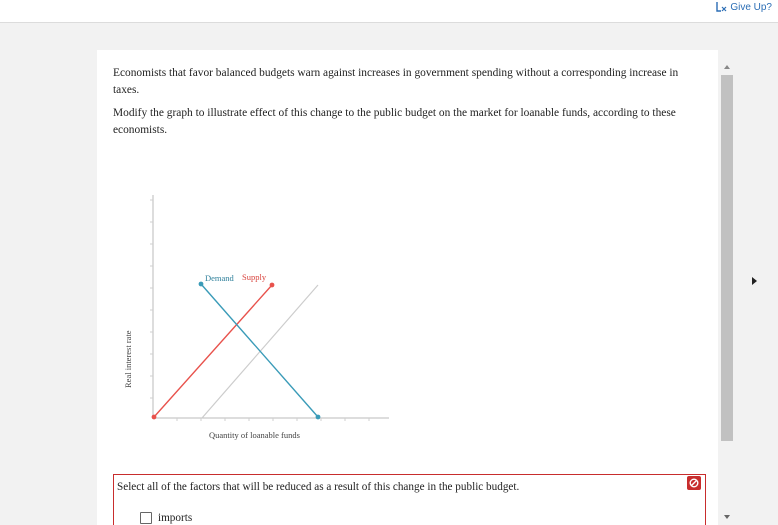 Image resolution: width=778 pixels, height=525 pixels. I want to click on scroll-up-icon, so click(727, 67).